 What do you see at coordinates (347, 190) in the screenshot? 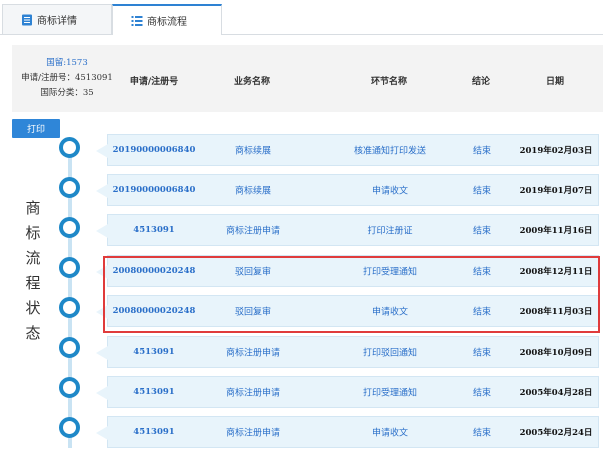
I see `table-row: 20190000006840 商标续展 申请收文 结束 2019年01月07日` at bounding box center [347, 190].